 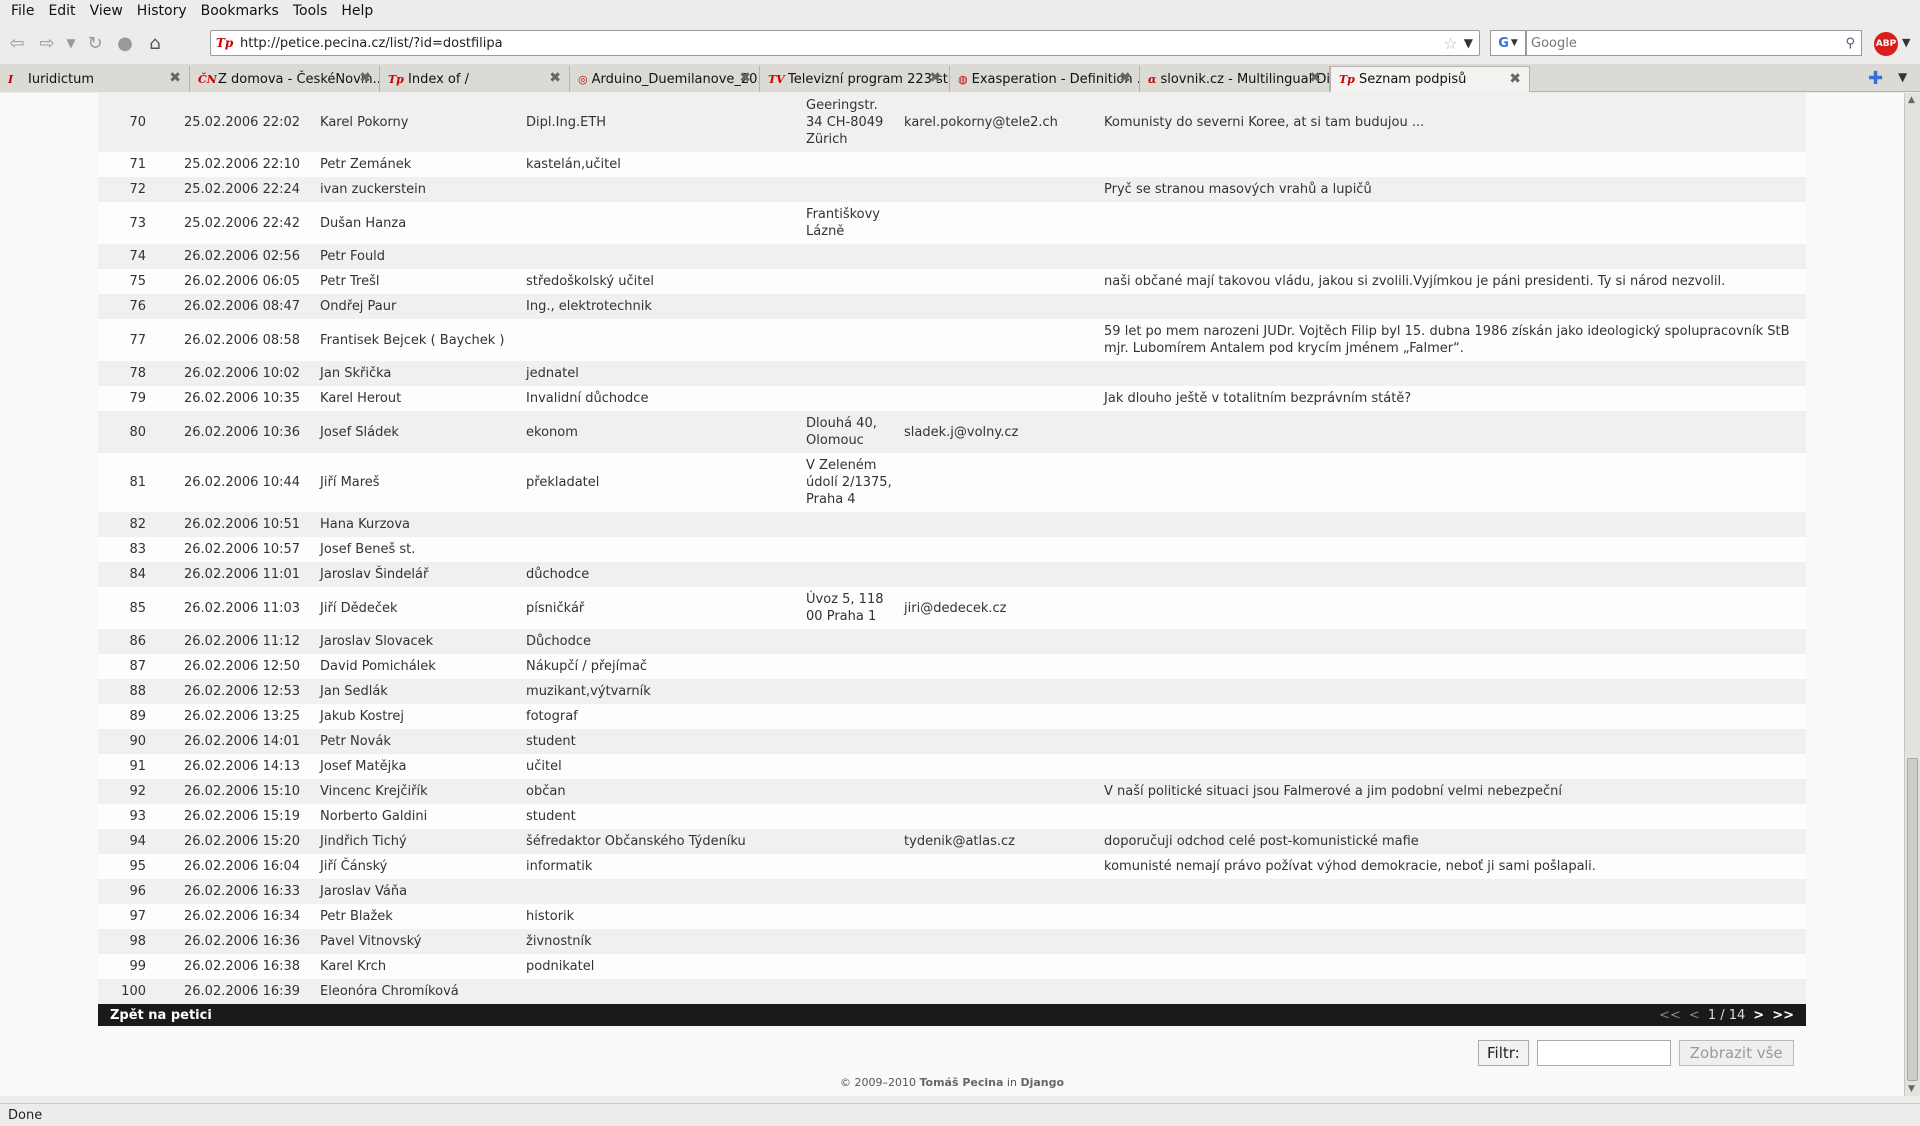 I want to click on show-all-button: Zobrazit vše, so click(x=1736, y=1053).